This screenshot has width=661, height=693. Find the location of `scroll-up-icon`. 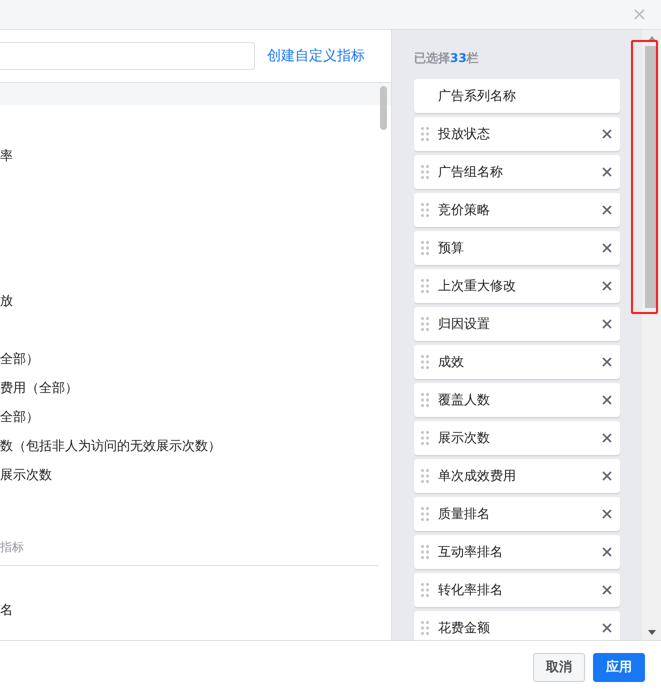

scroll-up-icon is located at coordinates (652, 38).